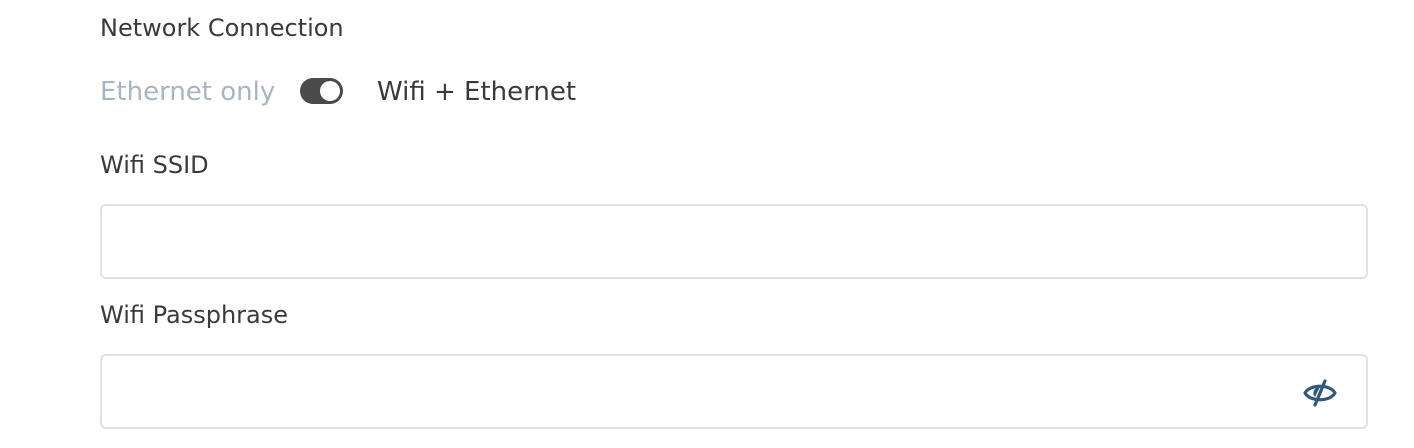 The height and width of the screenshot is (448, 1414). What do you see at coordinates (1320, 393) in the screenshot?
I see `eye-slash-icon` at bounding box center [1320, 393].